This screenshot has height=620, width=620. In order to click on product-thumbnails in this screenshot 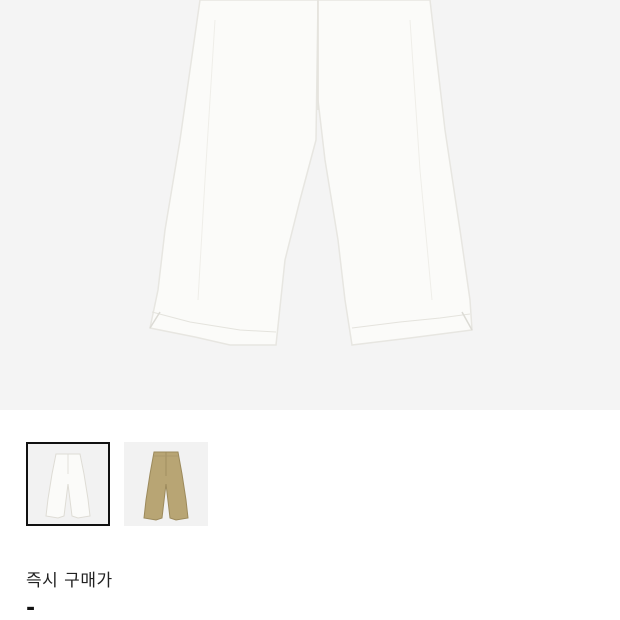, I will do `click(117, 484)`.